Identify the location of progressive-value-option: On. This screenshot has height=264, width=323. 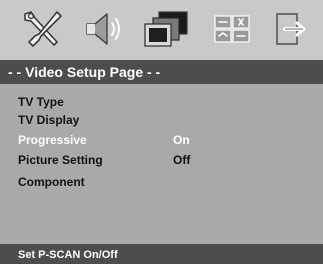
(181, 140).